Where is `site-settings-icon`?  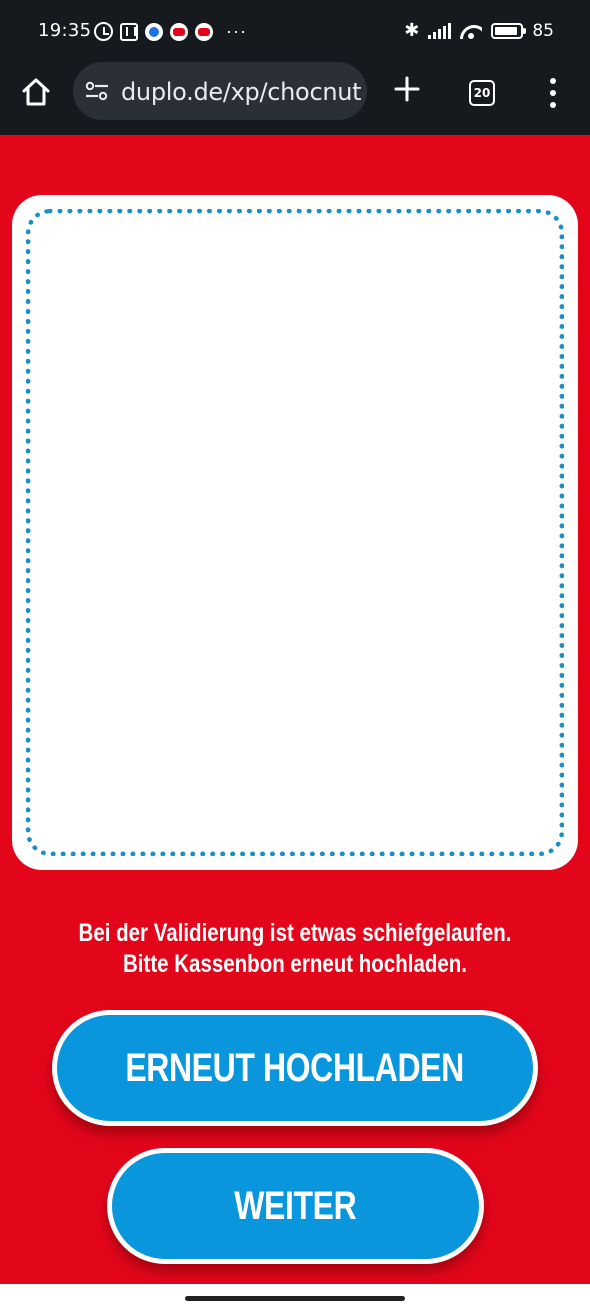
site-settings-icon is located at coordinates (96, 91).